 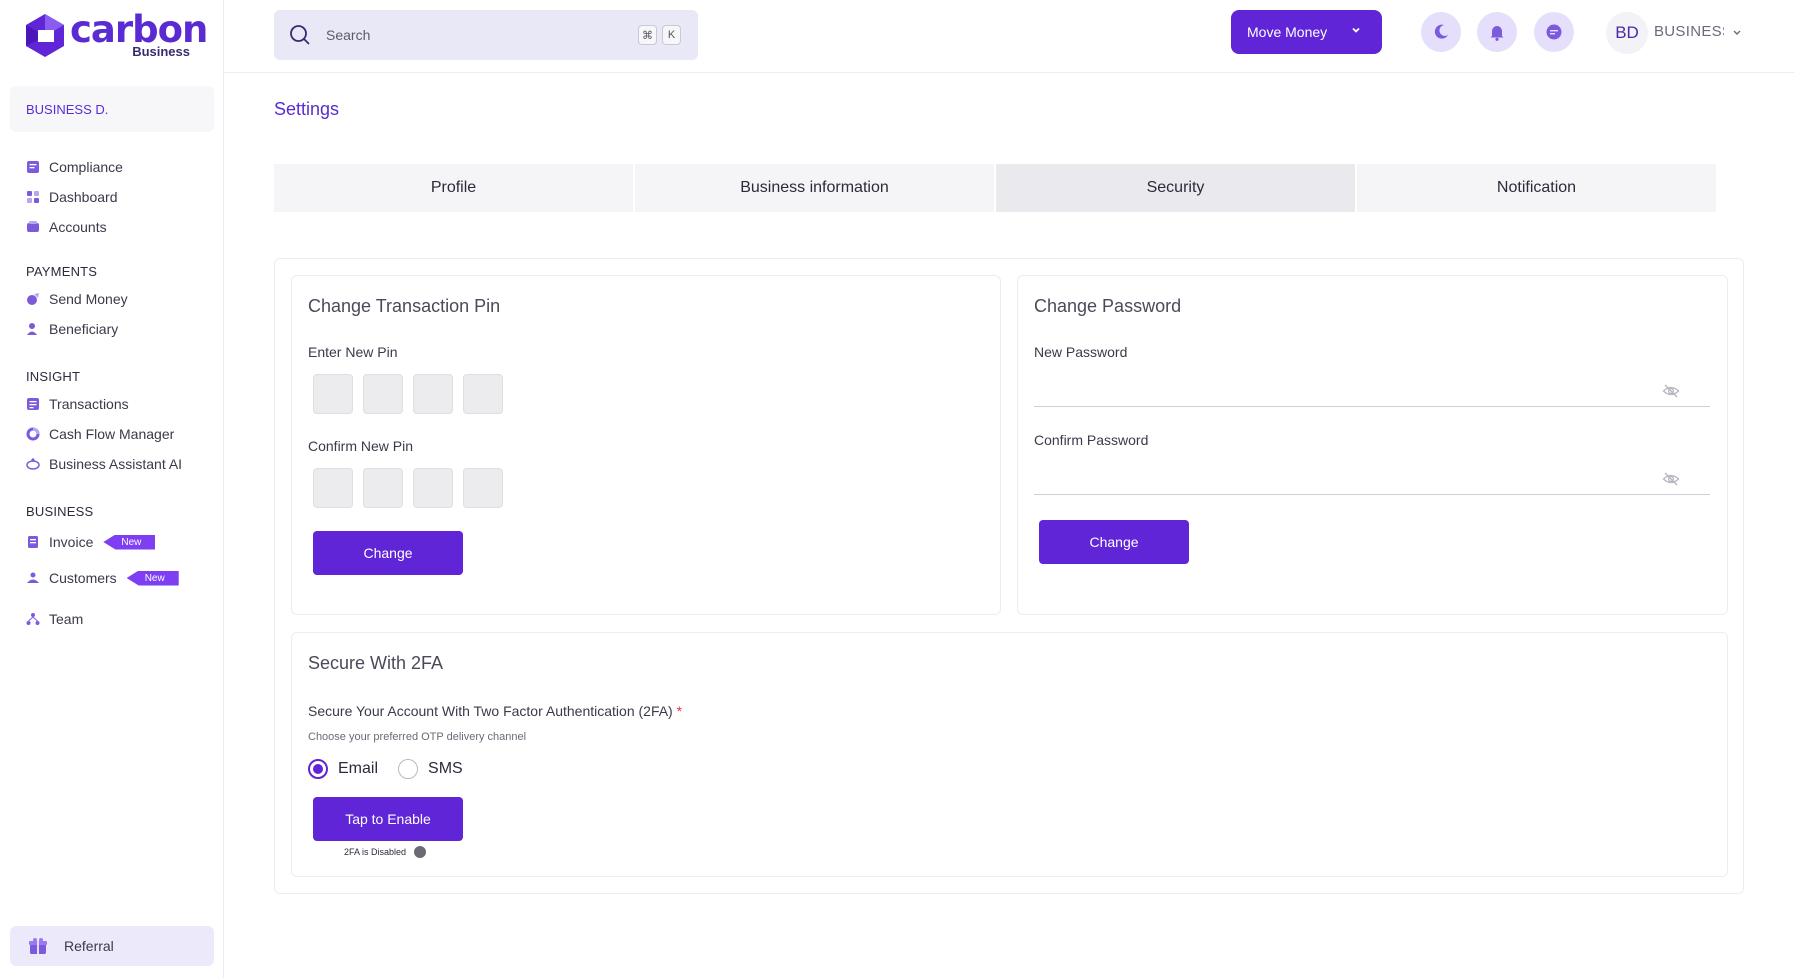 I want to click on sidebar-item-business-assistant: Business Assistant AI, so click(x=104, y=464).